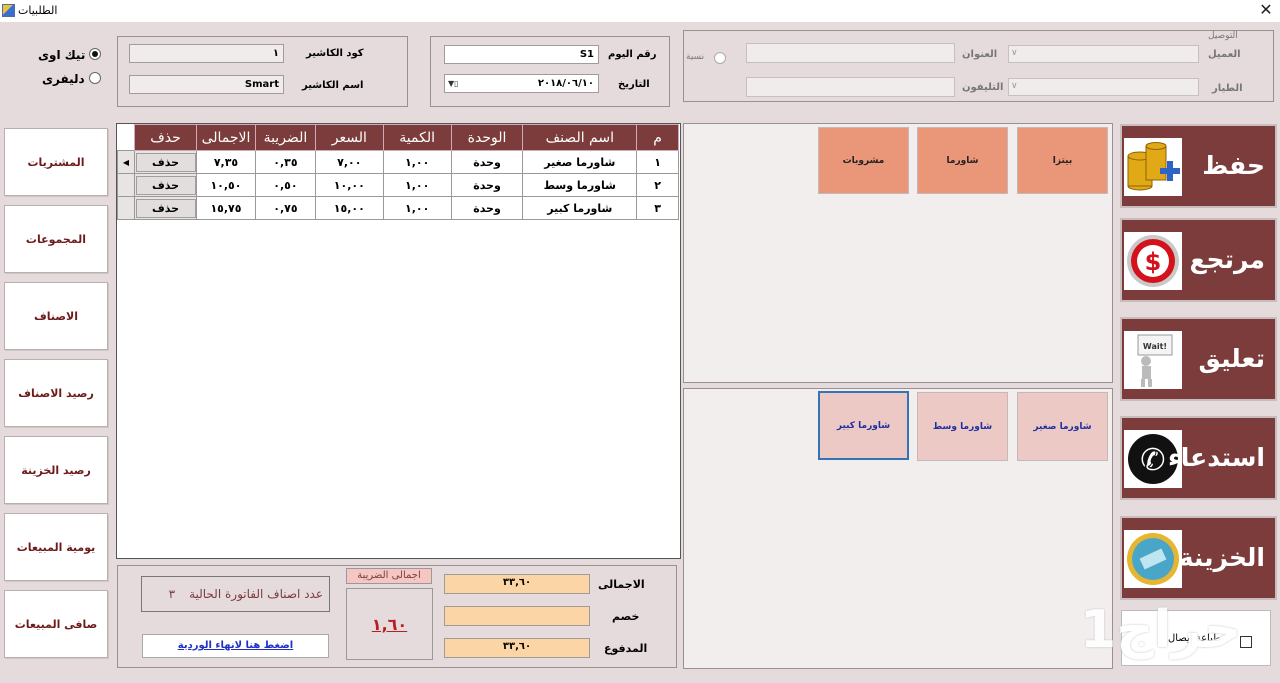 Image resolution: width=1280 pixels, height=683 pixels. What do you see at coordinates (720, 58) in the screenshot?
I see `credit-radio` at bounding box center [720, 58].